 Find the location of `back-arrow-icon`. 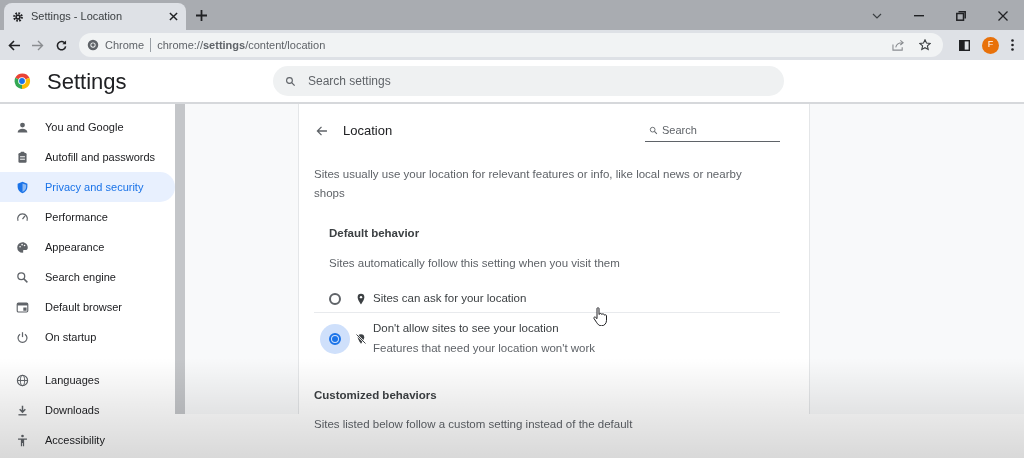

back-arrow-icon is located at coordinates (321, 131).